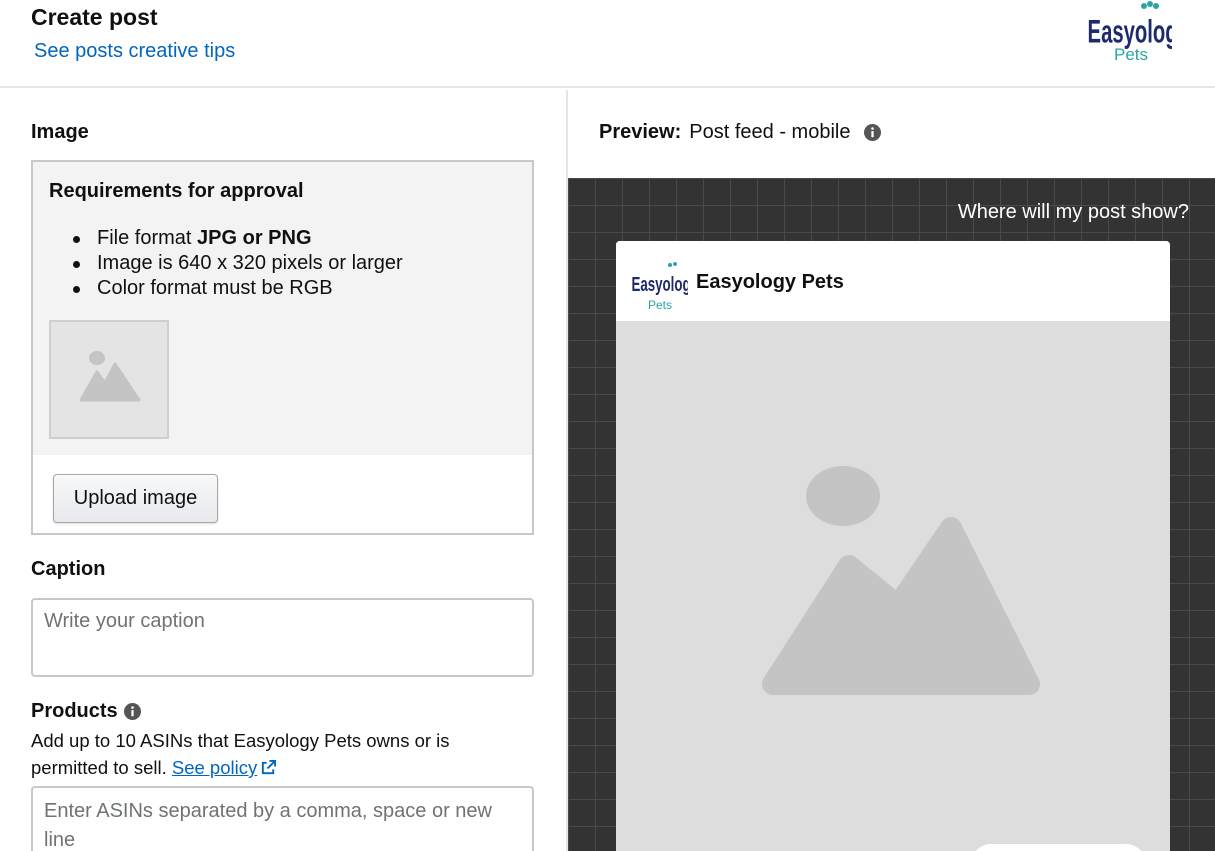  What do you see at coordinates (1058, 847) in the screenshot?
I see `post-action-pill` at bounding box center [1058, 847].